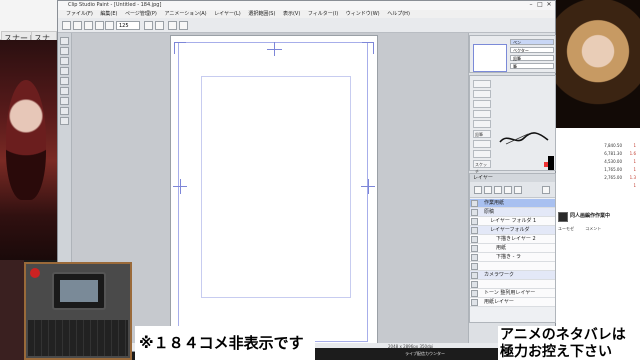 The width and height of the screenshot is (640, 360). What do you see at coordinates (532, 66) in the screenshot?
I see `subtool-group: 筆` at bounding box center [532, 66].